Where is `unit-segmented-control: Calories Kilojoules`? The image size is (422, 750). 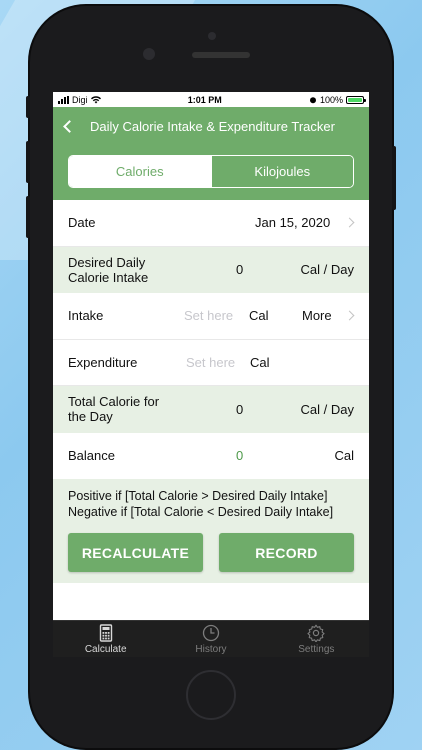
unit-segmented-control: Calories Kilojoules is located at coordinates (211, 171).